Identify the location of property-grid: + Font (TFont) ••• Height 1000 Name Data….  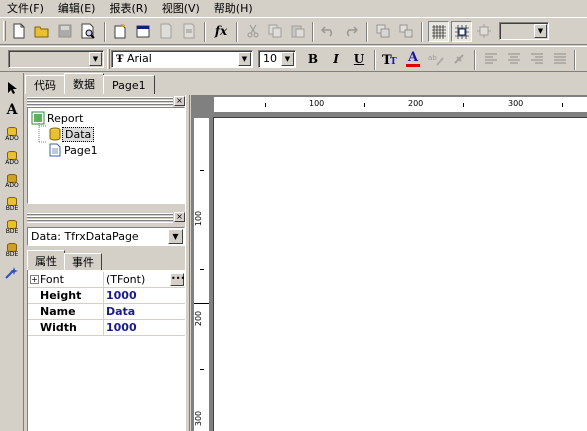
(106, 350).